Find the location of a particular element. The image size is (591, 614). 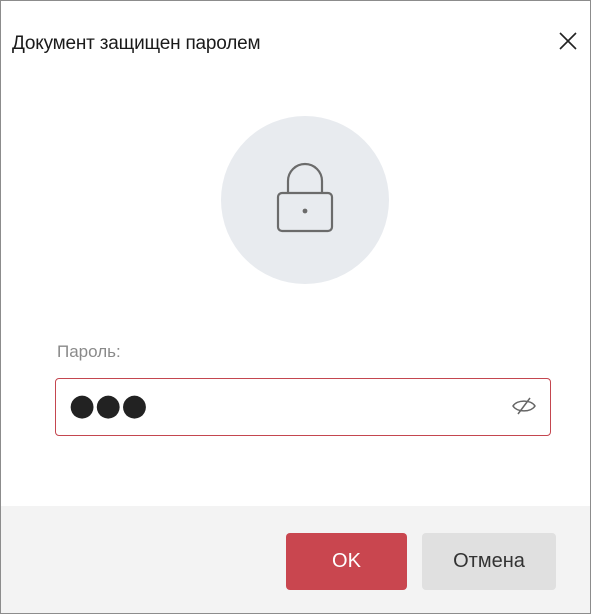

password-input: ●●● is located at coordinates (303, 407).